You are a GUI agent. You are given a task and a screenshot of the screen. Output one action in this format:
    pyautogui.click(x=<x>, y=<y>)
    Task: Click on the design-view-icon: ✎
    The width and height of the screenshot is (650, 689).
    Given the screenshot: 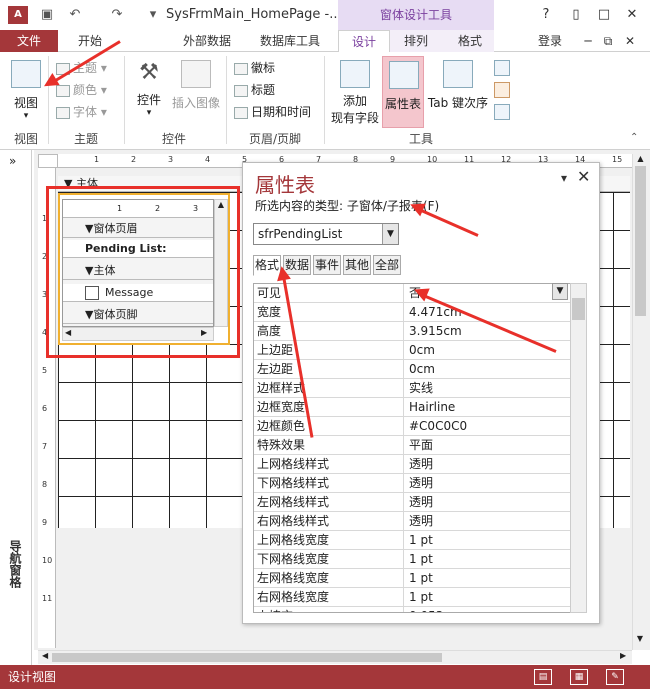 What is the action you would take?
    pyautogui.click(x=615, y=677)
    